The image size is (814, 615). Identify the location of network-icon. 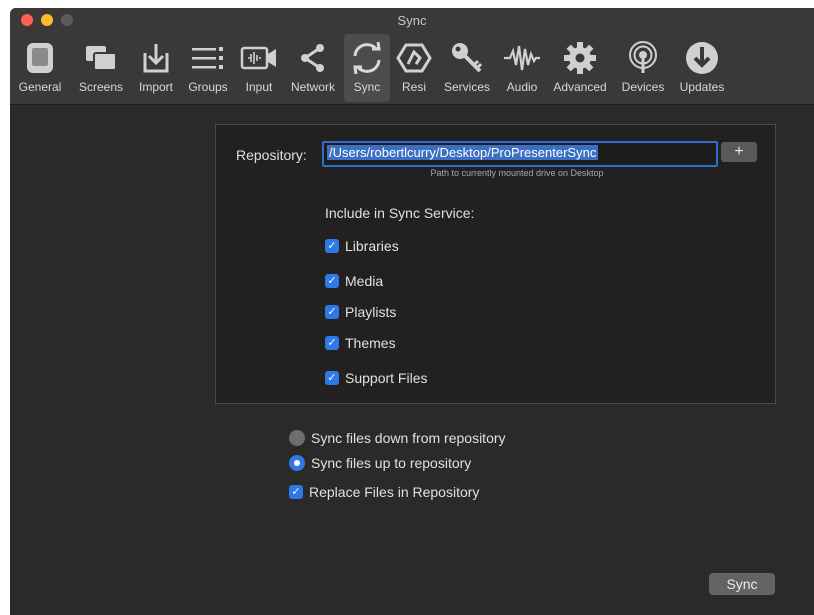
(313, 58).